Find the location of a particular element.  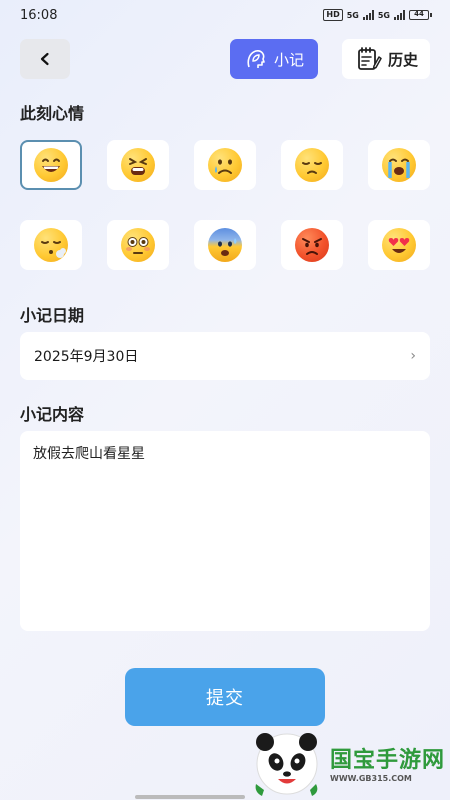

note-button-label: 小记 is located at coordinates (288, 59).